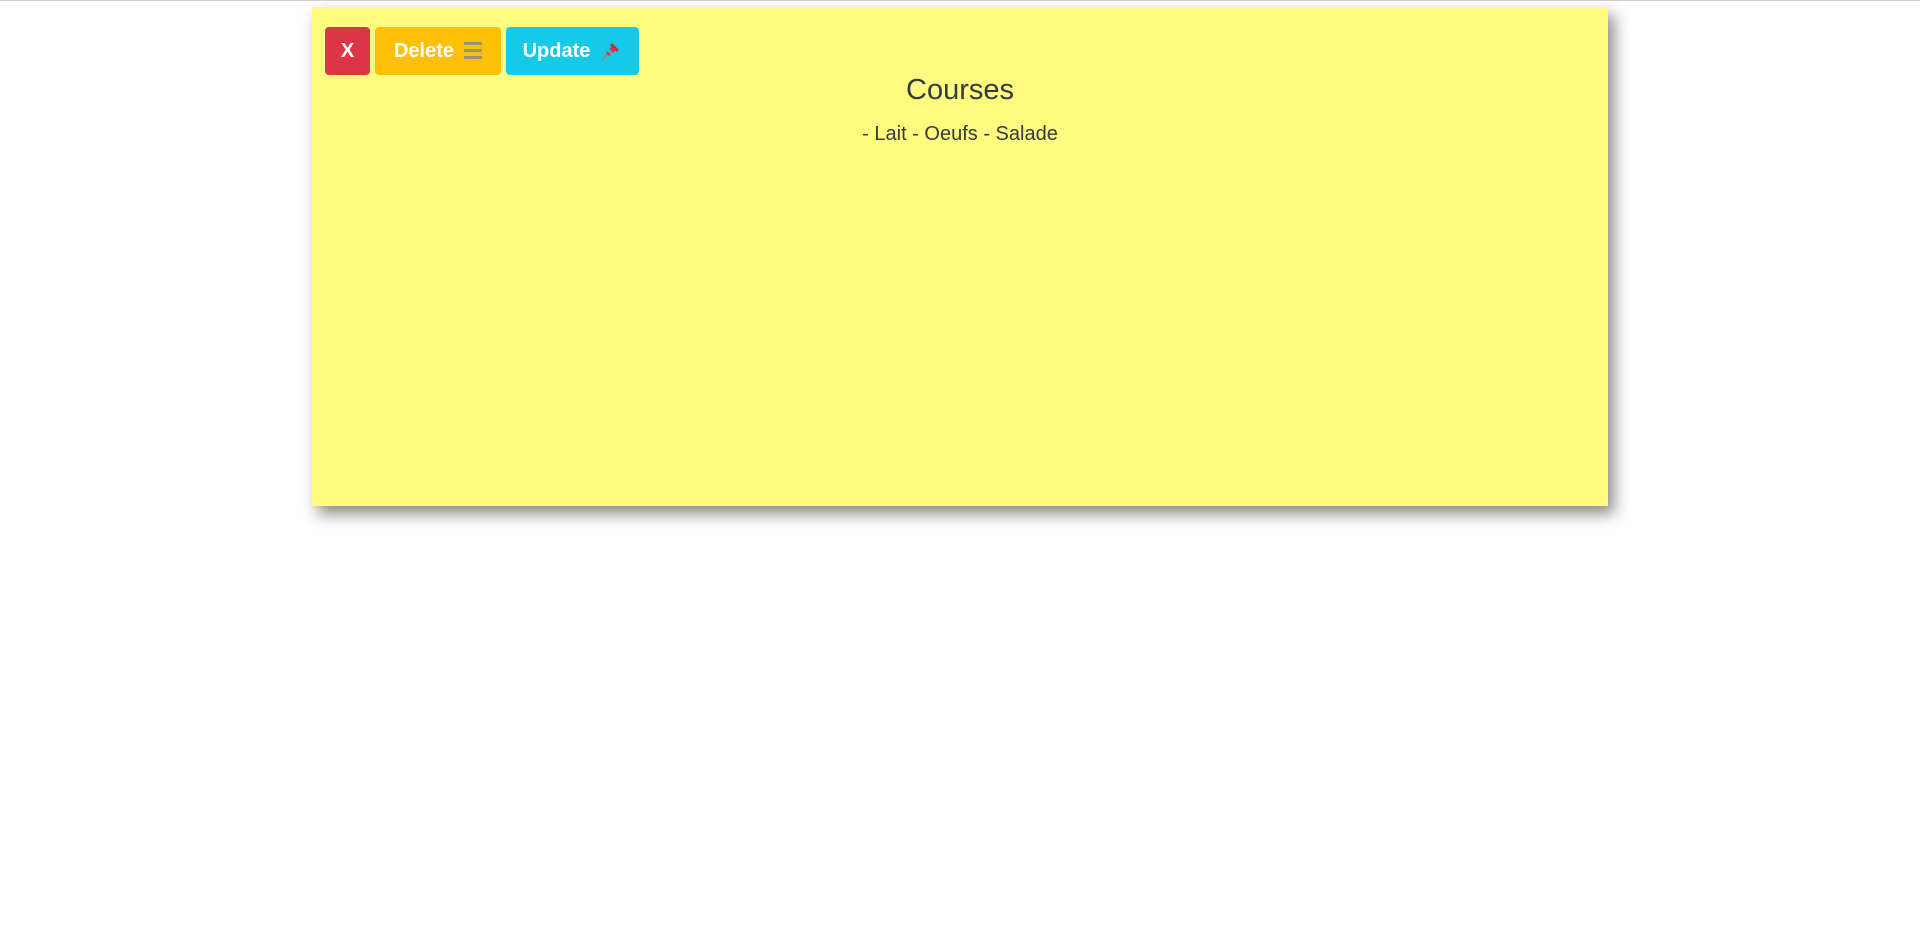  I want to click on pushpin-icon, so click(611, 51).